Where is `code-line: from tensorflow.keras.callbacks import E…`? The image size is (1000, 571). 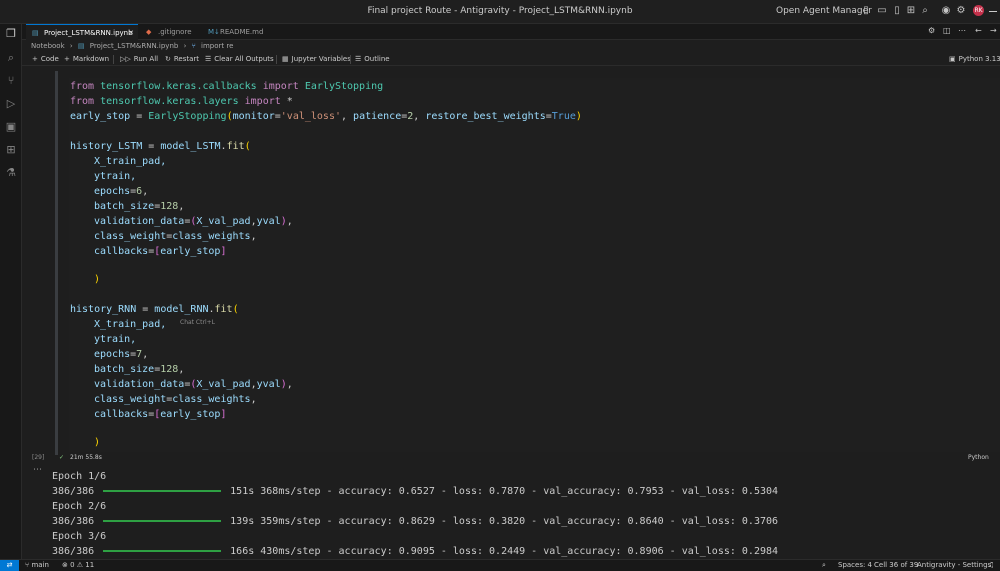 code-line: from tensorflow.keras.callbacks import E… is located at coordinates (227, 86).